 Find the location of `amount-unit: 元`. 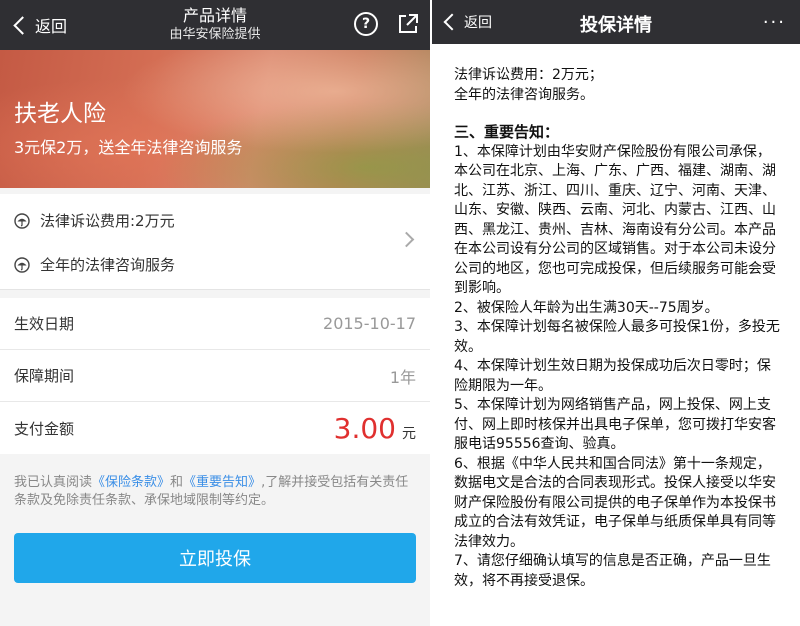

amount-unit: 元 is located at coordinates (409, 433).